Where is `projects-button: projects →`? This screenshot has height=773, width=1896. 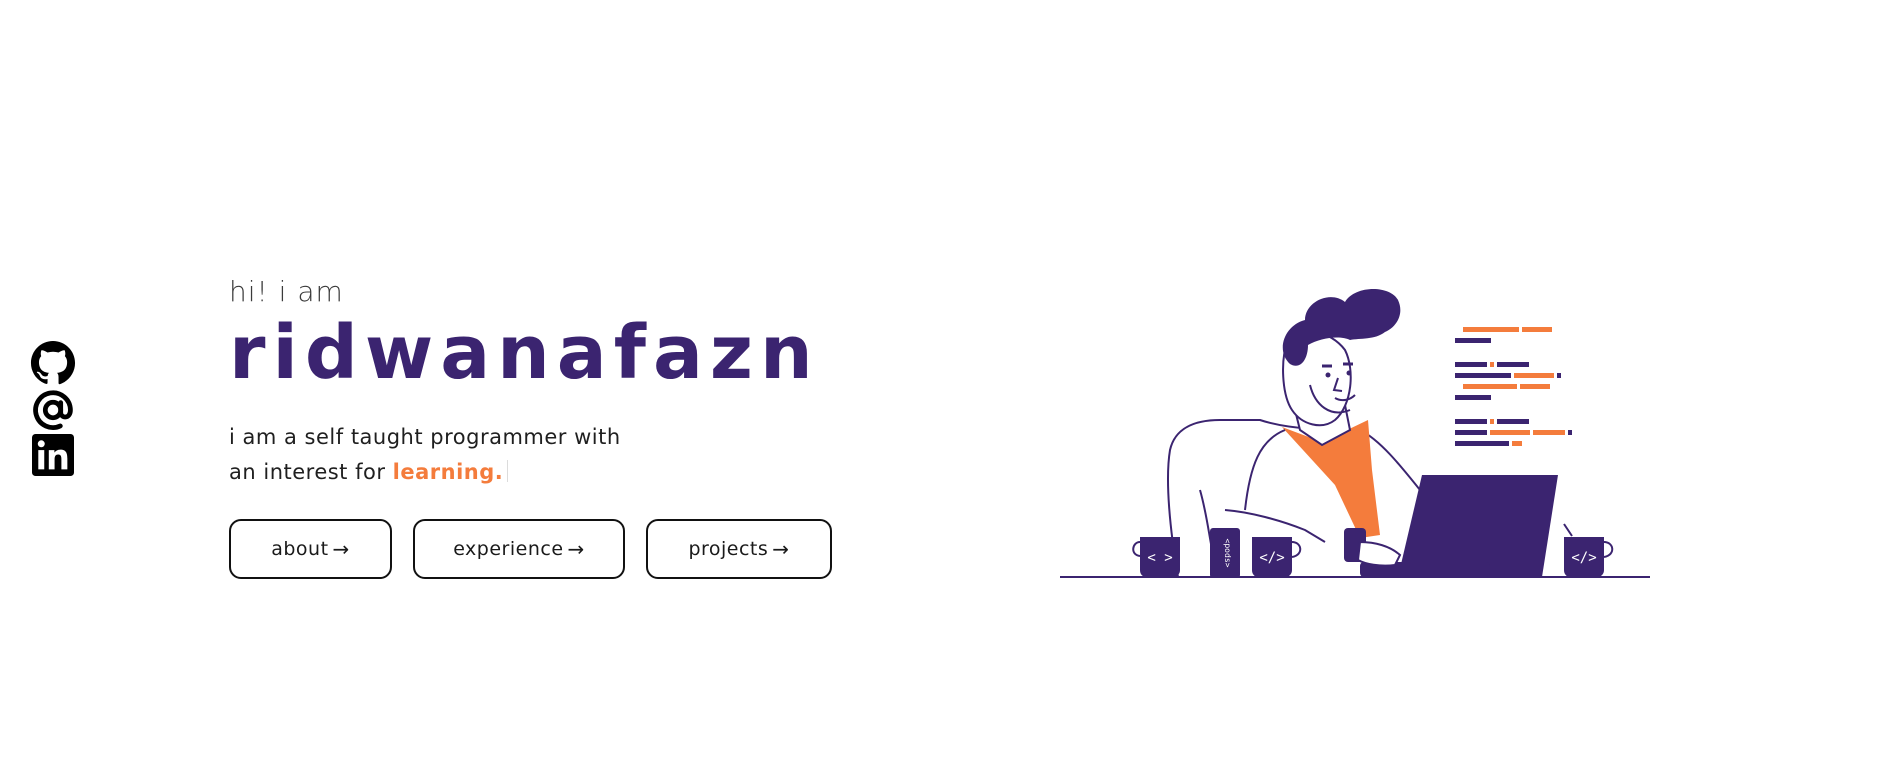 projects-button: projects → is located at coordinates (739, 549).